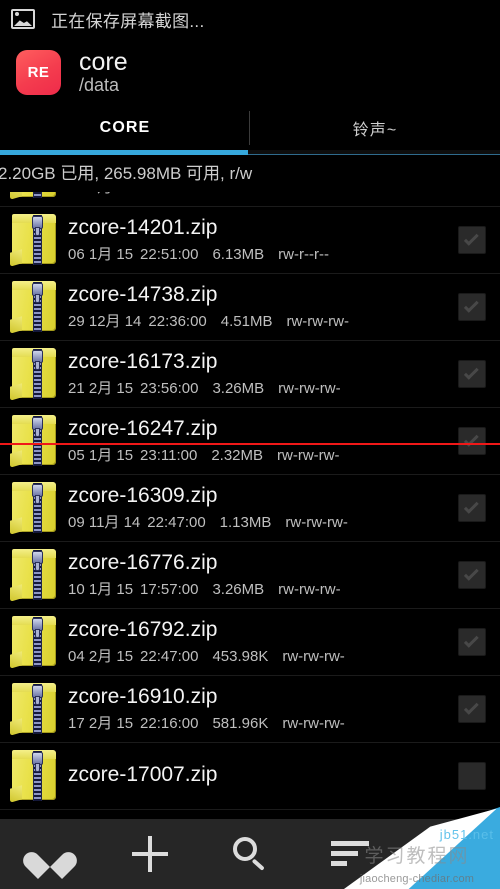 The width and height of the screenshot is (500, 889). Describe the element at coordinates (99, 85) in the screenshot. I see `breadcrumb-path: /data` at that location.